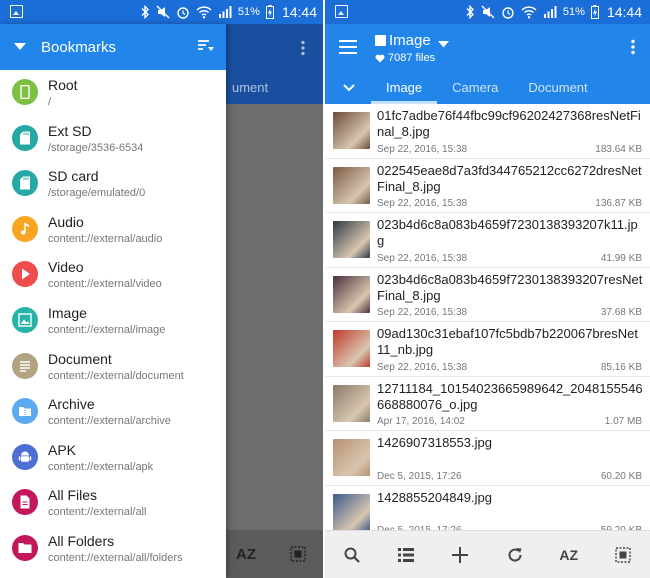  What do you see at coordinates (109, 421) in the screenshot?
I see `bookmark-path: content://external/archive` at bounding box center [109, 421].